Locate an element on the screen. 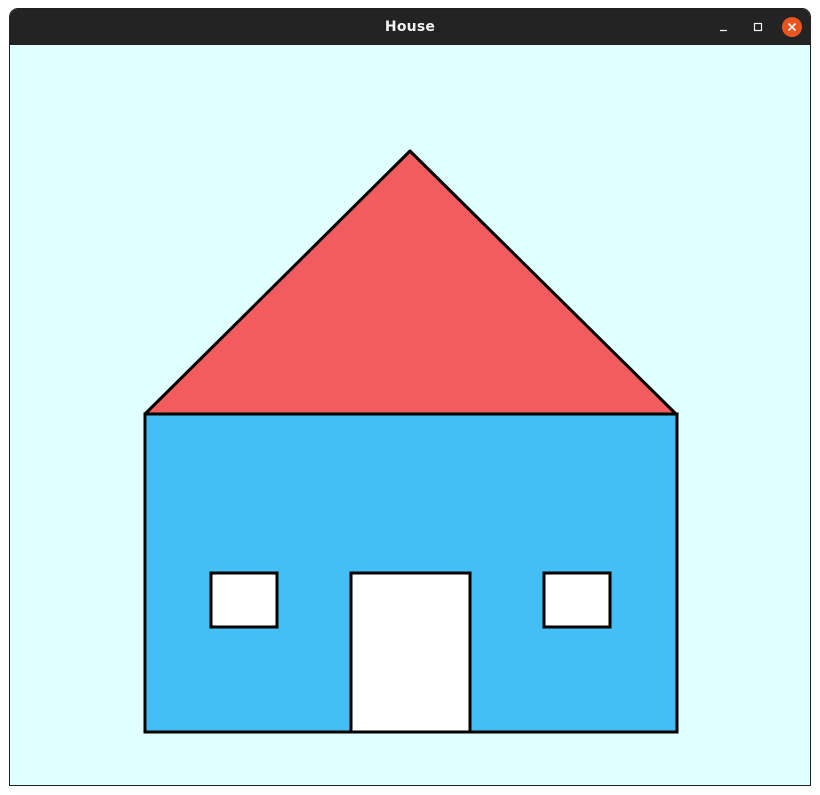 This screenshot has height=795, width=820. house-door is located at coordinates (410, 652).